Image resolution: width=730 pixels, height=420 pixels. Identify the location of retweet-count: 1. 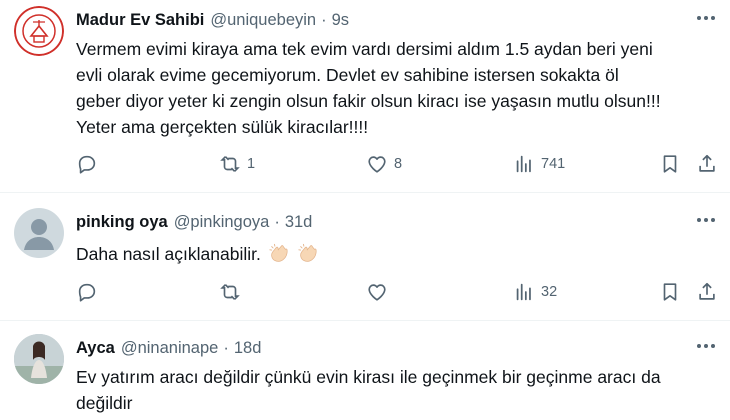
(251, 164).